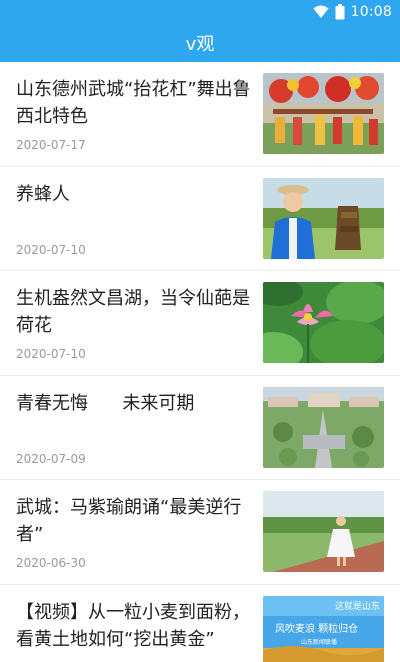 The width and height of the screenshot is (400, 662). I want to click on lotus-photo, so click(323, 322).